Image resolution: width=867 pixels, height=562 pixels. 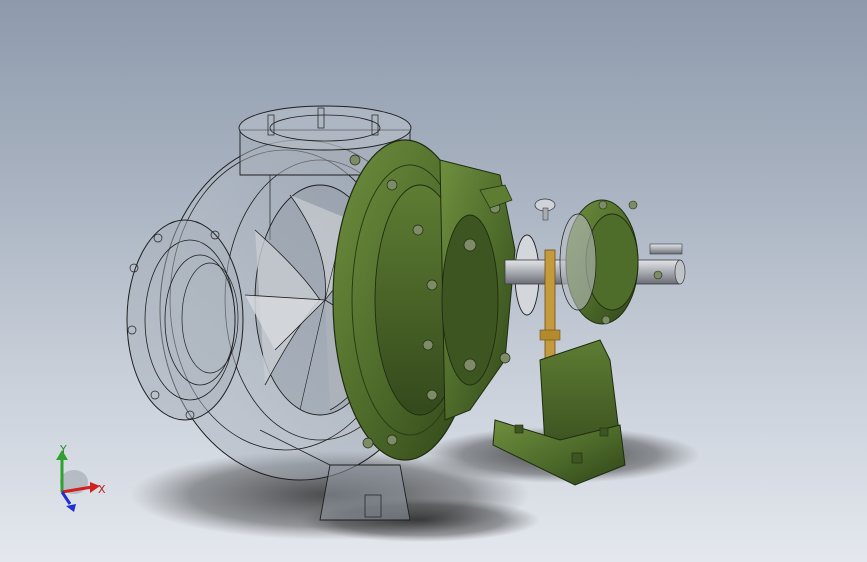 What do you see at coordinates (71, 508) in the screenshot?
I see `triad-z-arrow` at bounding box center [71, 508].